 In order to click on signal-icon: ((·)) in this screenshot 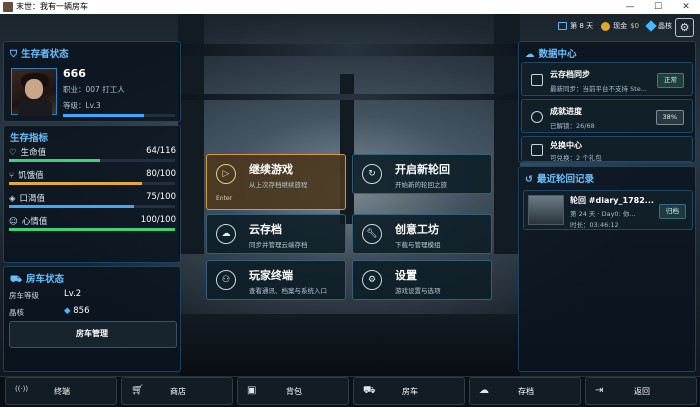, I will do `click(22, 389)`.